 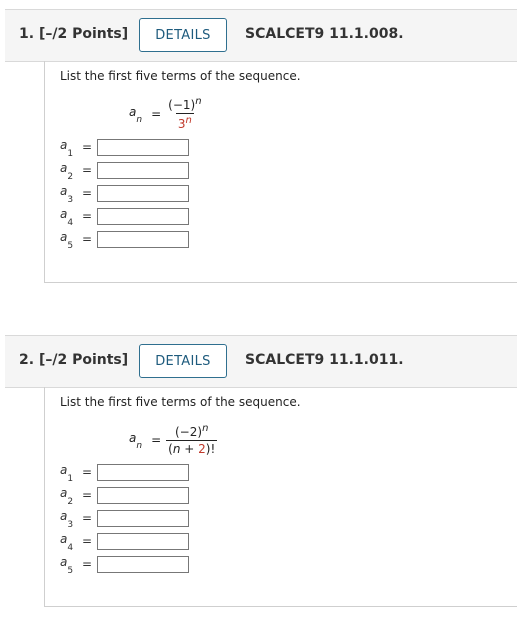 I want to click on question-1-title: 1. [–/2 Points], so click(x=73, y=34).